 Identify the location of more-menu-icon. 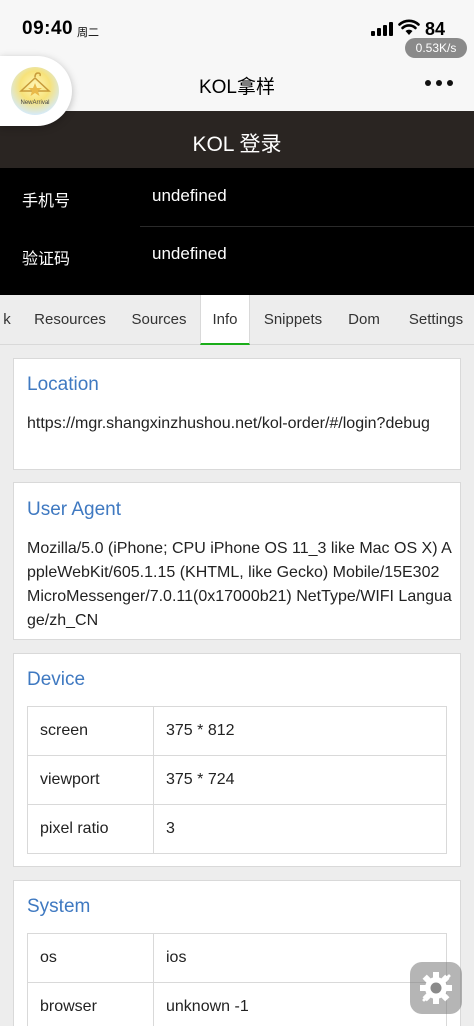
(439, 84).